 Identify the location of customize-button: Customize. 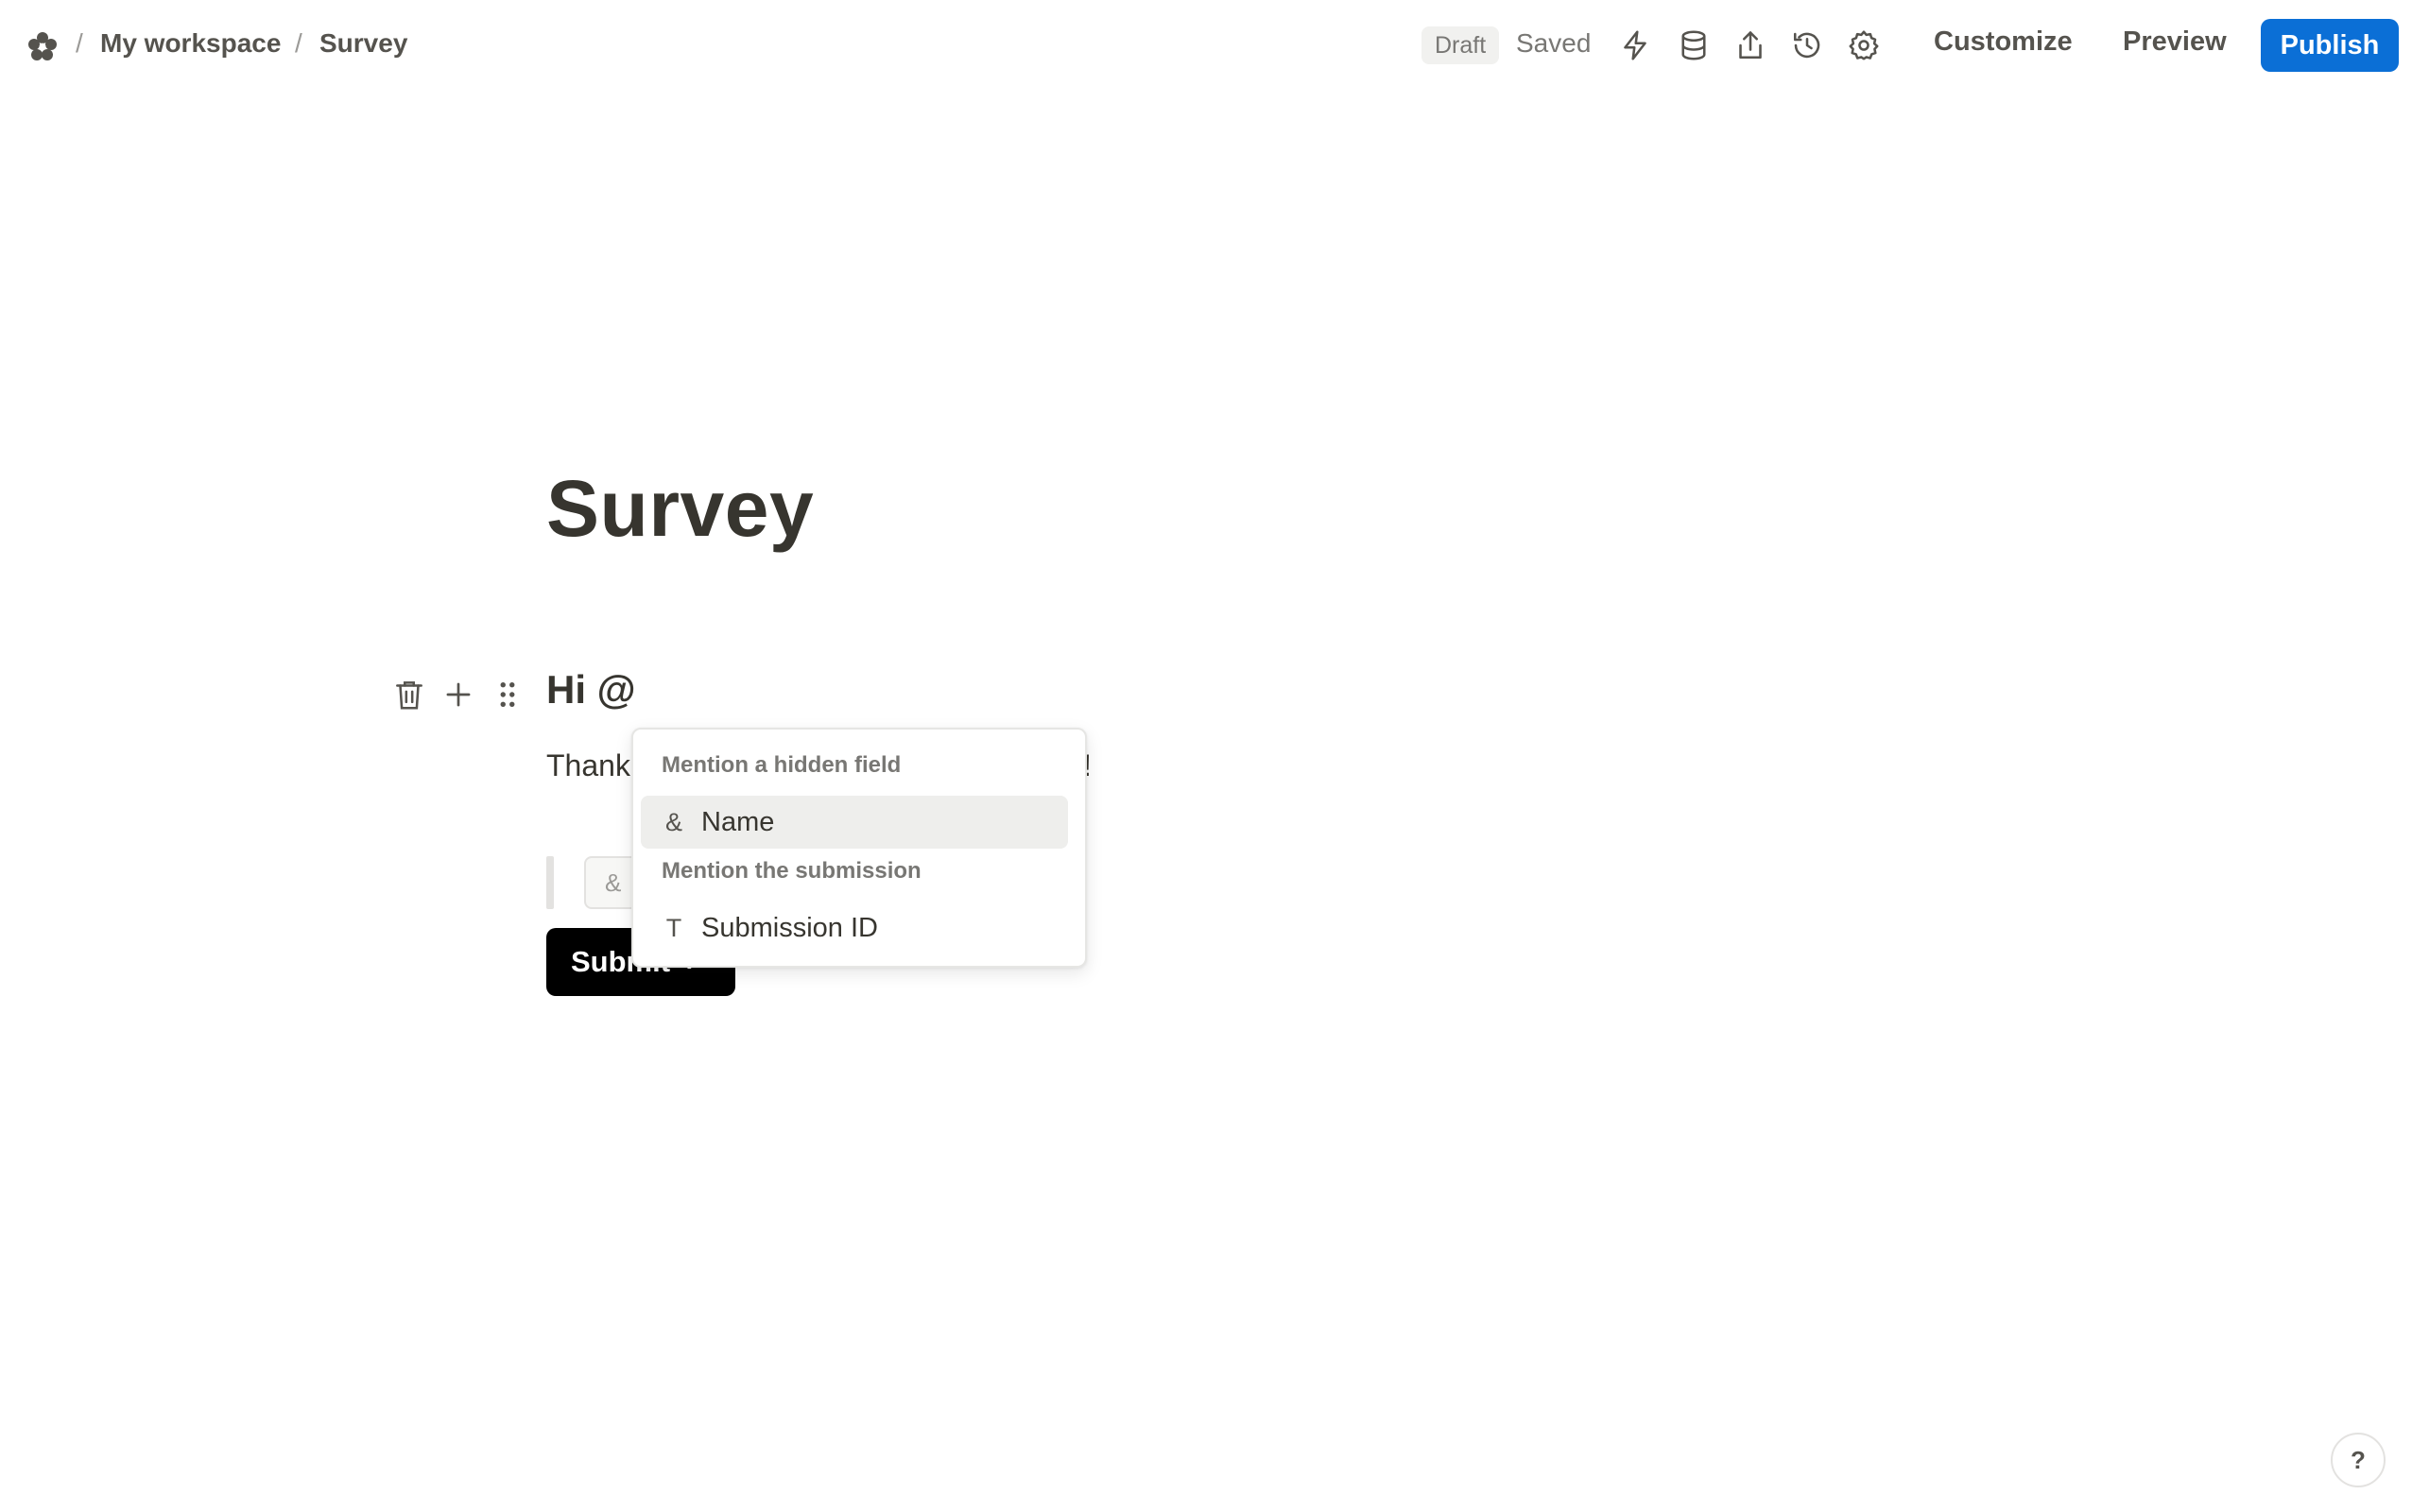
(2003, 42).